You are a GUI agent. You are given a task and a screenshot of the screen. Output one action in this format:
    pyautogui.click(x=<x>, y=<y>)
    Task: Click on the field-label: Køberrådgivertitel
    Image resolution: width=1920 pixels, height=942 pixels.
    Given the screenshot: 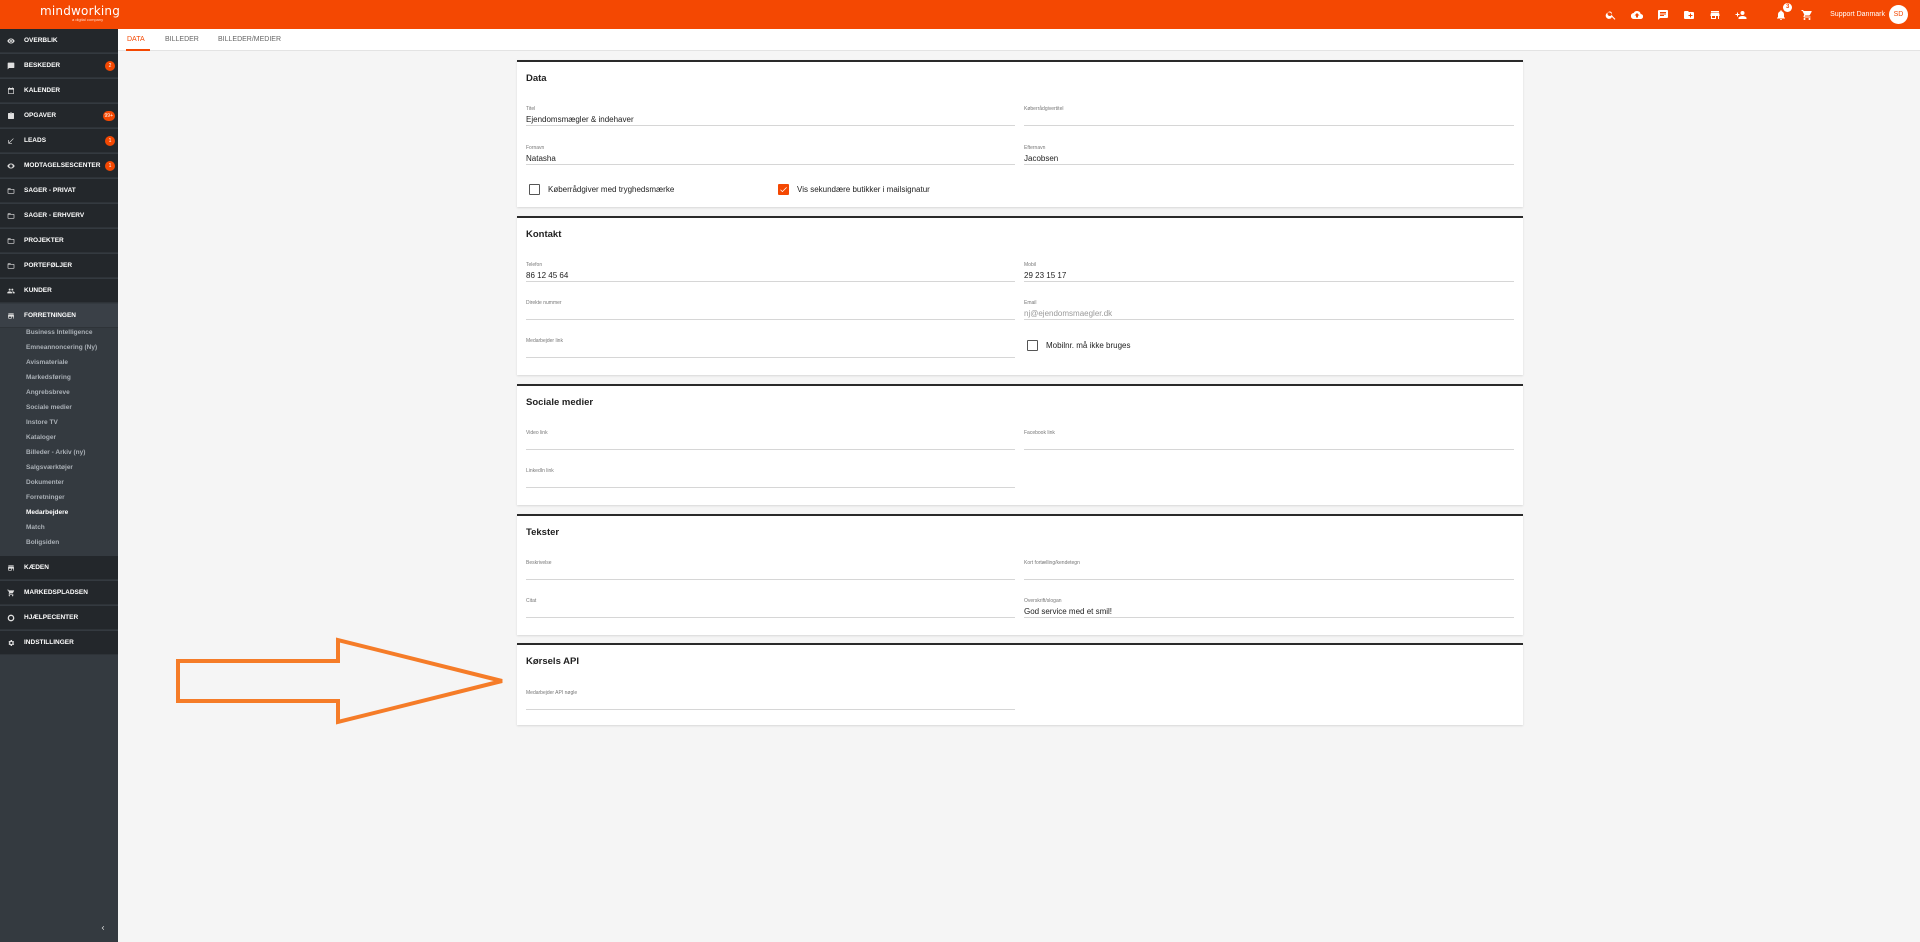 What is the action you would take?
    pyautogui.click(x=1044, y=109)
    